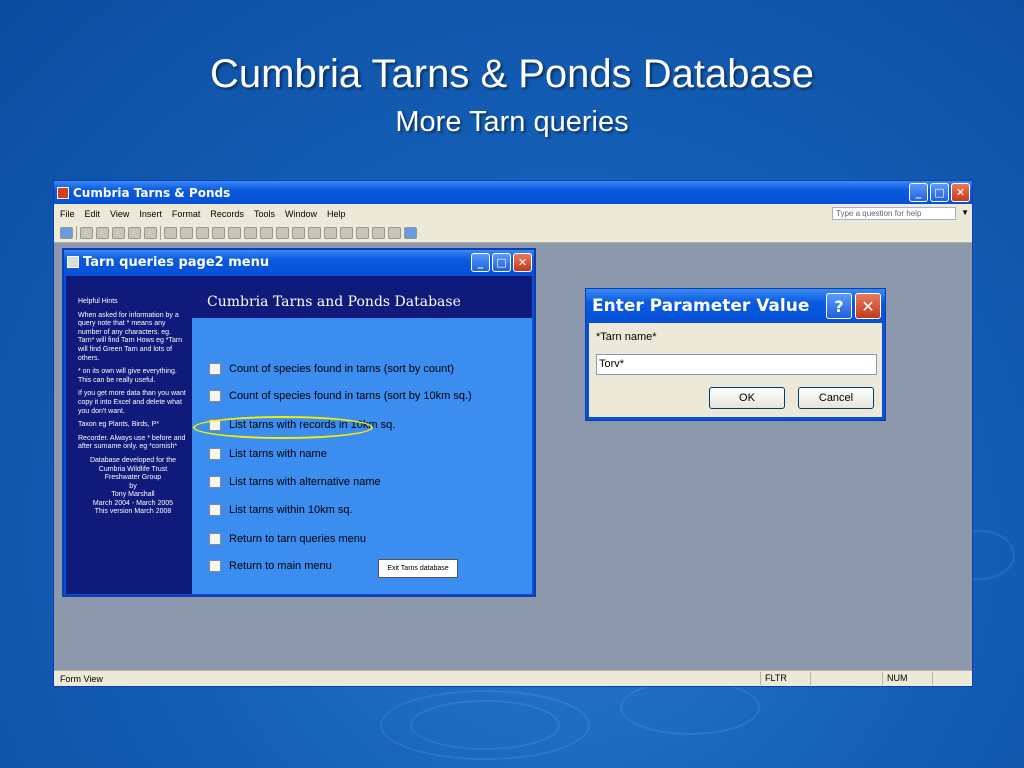 This screenshot has width=1024, height=768. I want to click on print-preview-icon, so click(134, 232).